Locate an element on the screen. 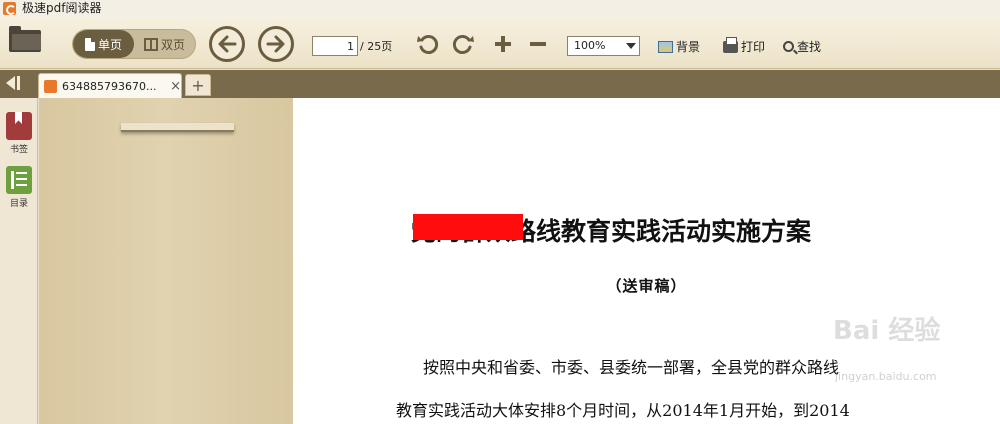 This screenshot has height=424, width=1000. print-button: 打印 is located at coordinates (744, 45).